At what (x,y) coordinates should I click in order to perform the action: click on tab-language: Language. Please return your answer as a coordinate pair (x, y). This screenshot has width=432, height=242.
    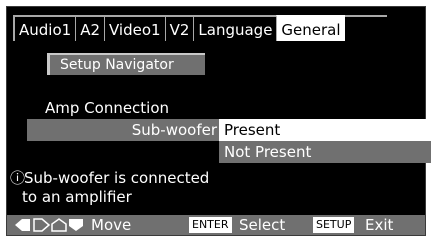
    Looking at the image, I should click on (235, 28).